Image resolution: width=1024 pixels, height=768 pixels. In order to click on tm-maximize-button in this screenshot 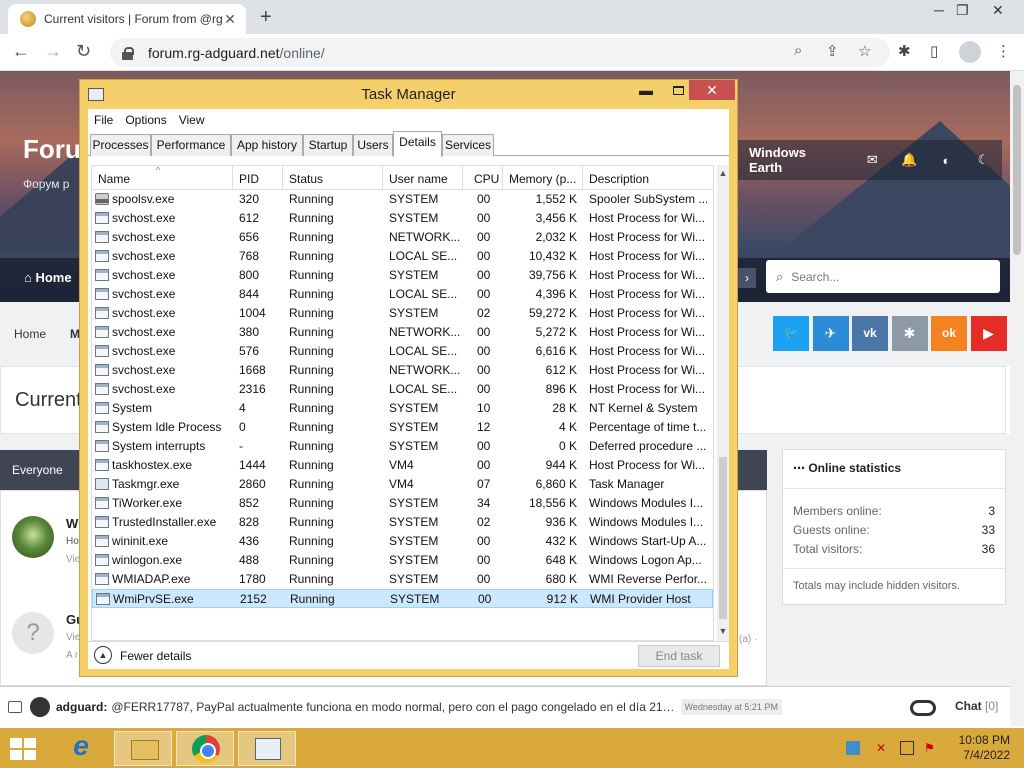, I will do `click(678, 91)`.